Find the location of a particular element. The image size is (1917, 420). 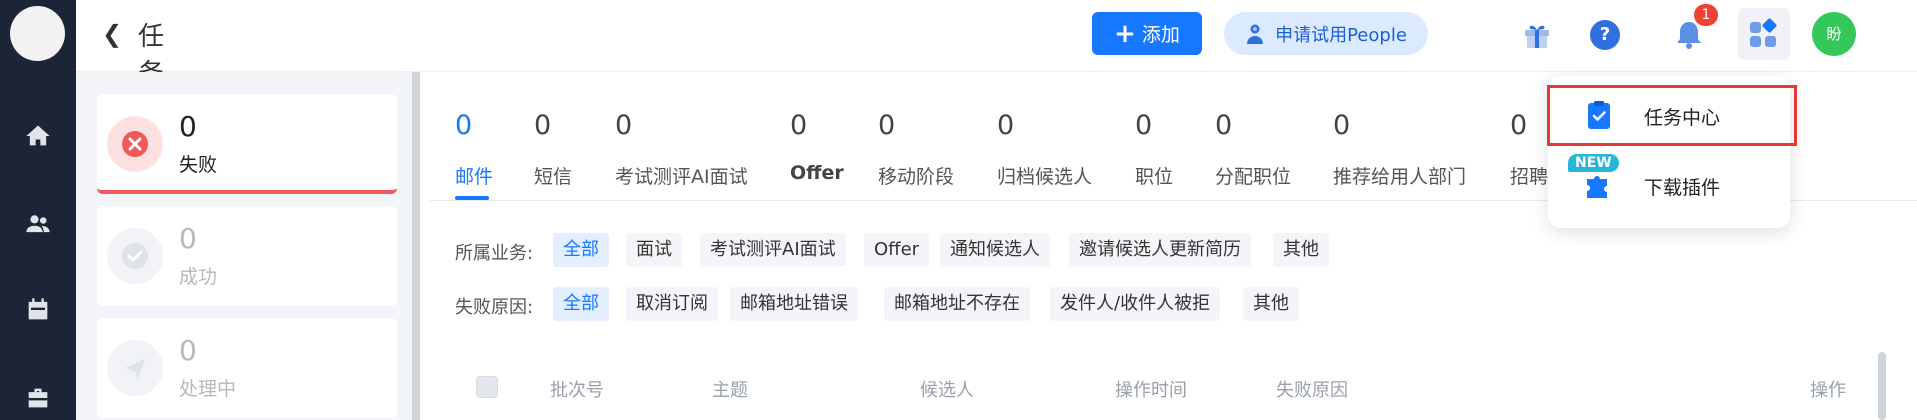

help-icon: ? is located at coordinates (1605, 35).